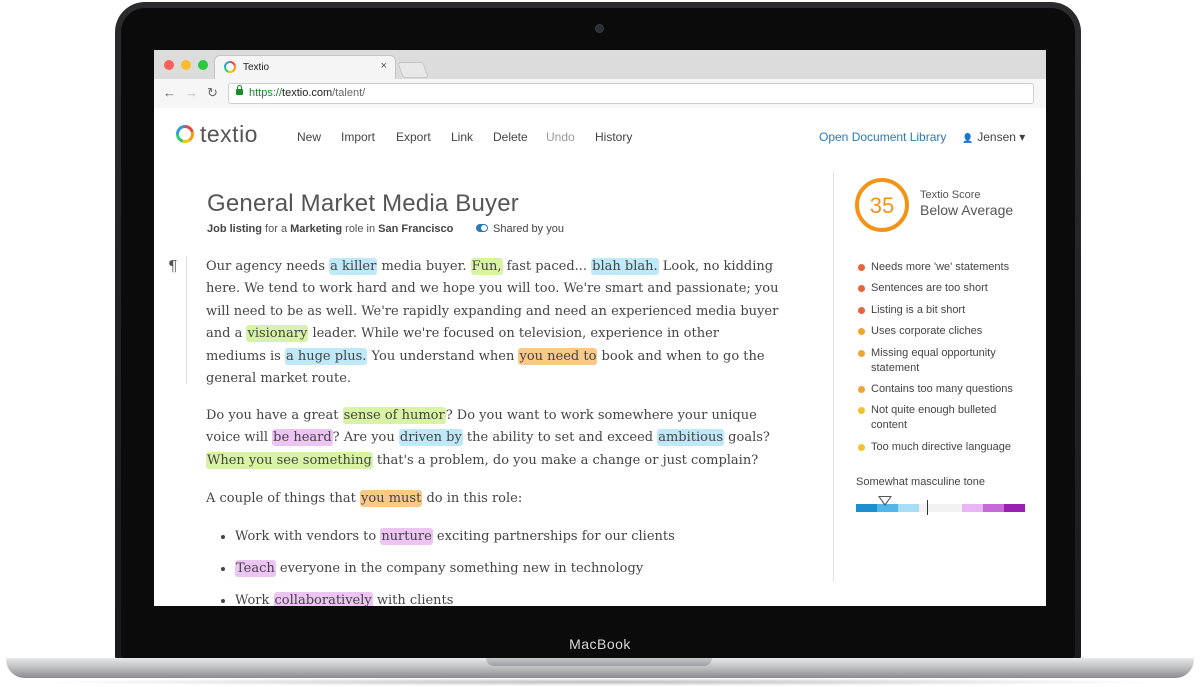 The width and height of the screenshot is (1200, 687). What do you see at coordinates (234, 229) in the screenshot?
I see `meta-type: Job listing` at bounding box center [234, 229].